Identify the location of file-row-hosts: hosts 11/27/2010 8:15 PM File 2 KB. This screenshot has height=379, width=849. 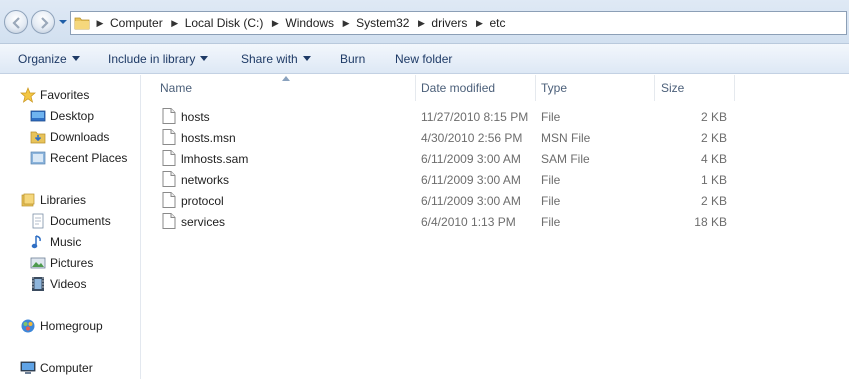
(455, 116).